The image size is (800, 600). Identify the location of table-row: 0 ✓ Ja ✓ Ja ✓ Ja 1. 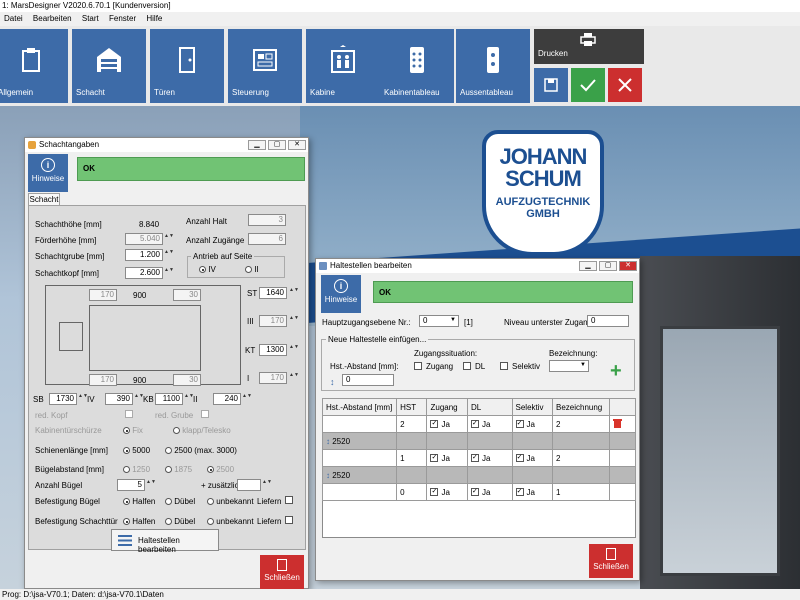
(479, 492).